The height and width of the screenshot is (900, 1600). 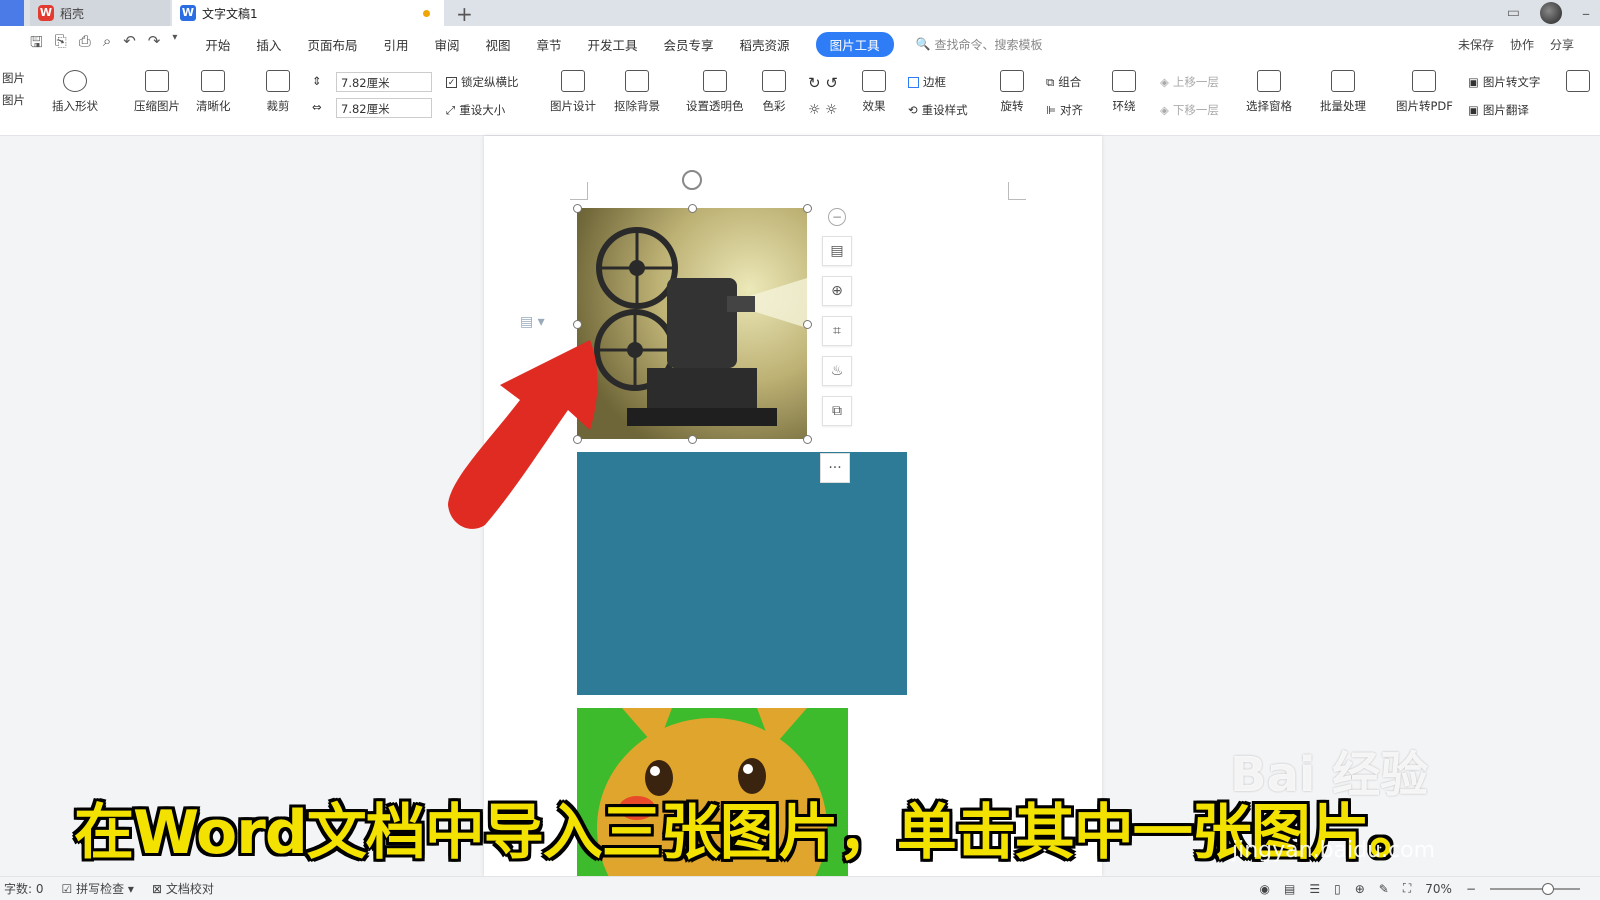 What do you see at coordinates (573, 92) in the screenshot?
I see `picture-design-button: 图片设计` at bounding box center [573, 92].